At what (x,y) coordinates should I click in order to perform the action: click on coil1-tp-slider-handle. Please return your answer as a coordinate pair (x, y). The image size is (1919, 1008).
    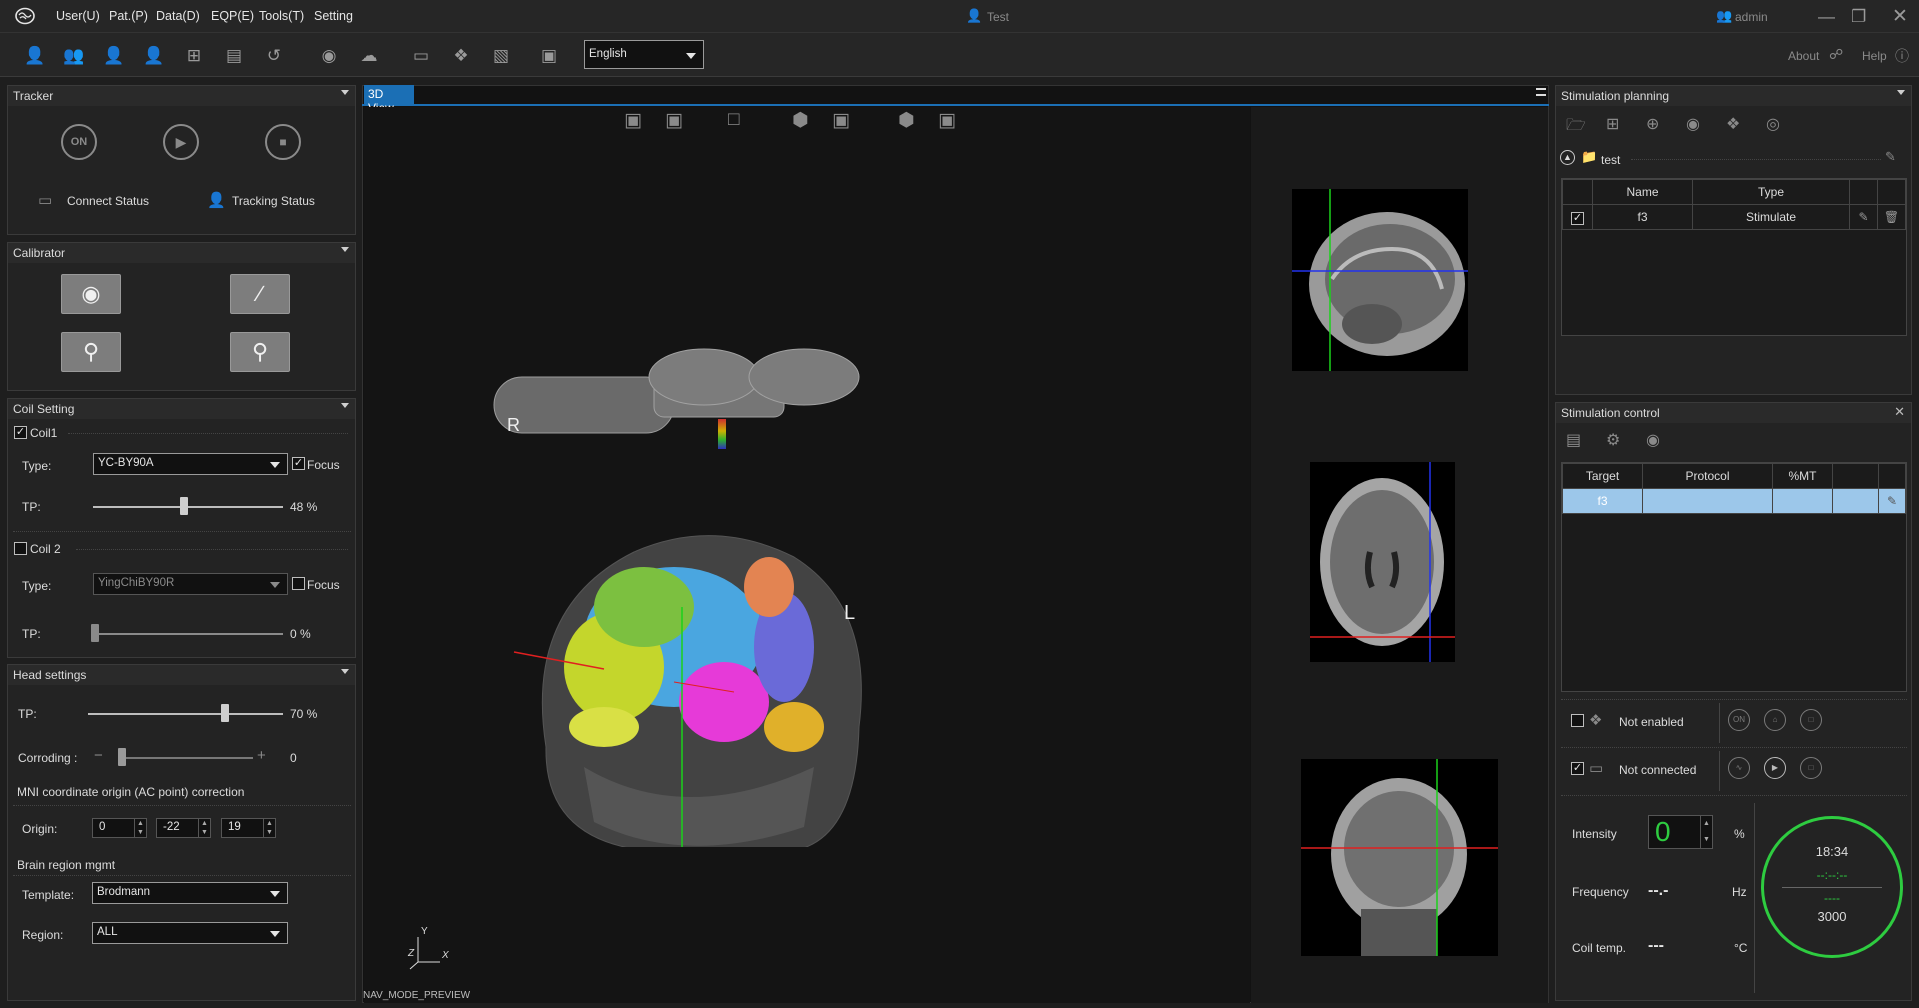
    Looking at the image, I should click on (184, 506).